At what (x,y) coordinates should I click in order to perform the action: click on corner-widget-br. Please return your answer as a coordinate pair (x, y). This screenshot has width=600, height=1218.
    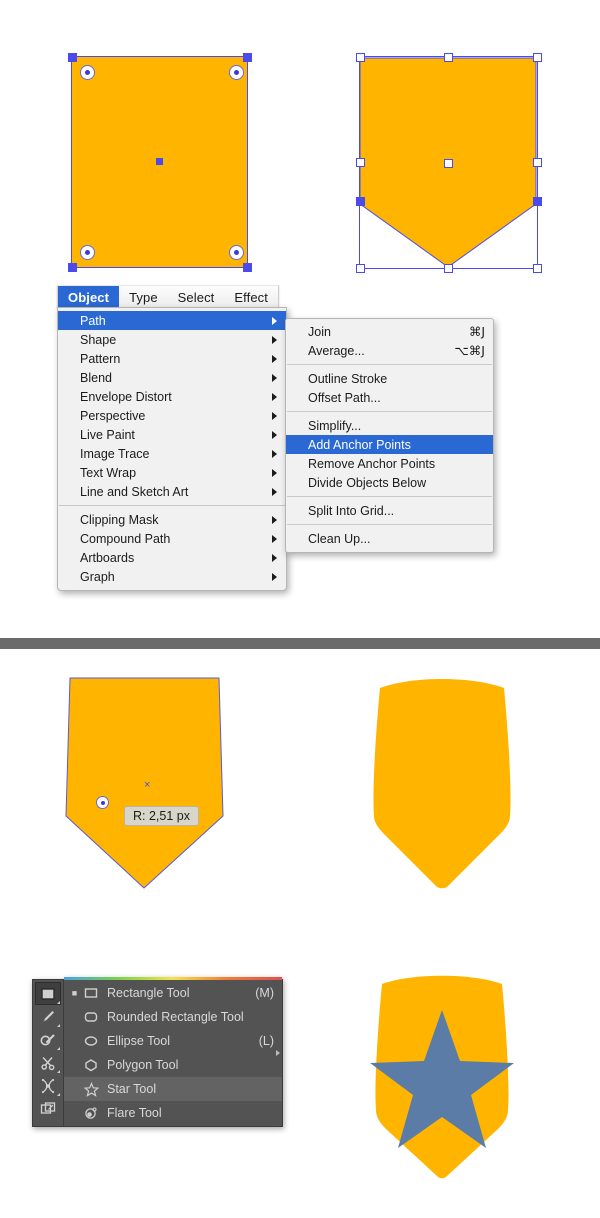
    Looking at the image, I should click on (236, 252).